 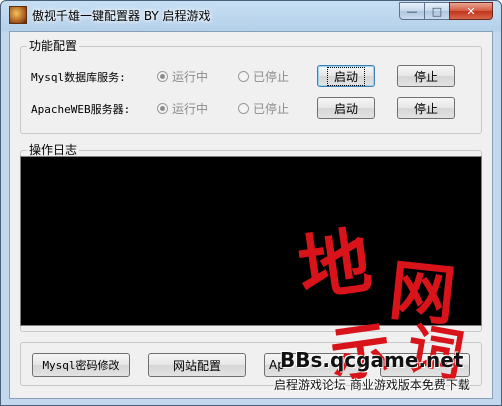 I want to click on app-logo-icon, so click(x=18, y=15).